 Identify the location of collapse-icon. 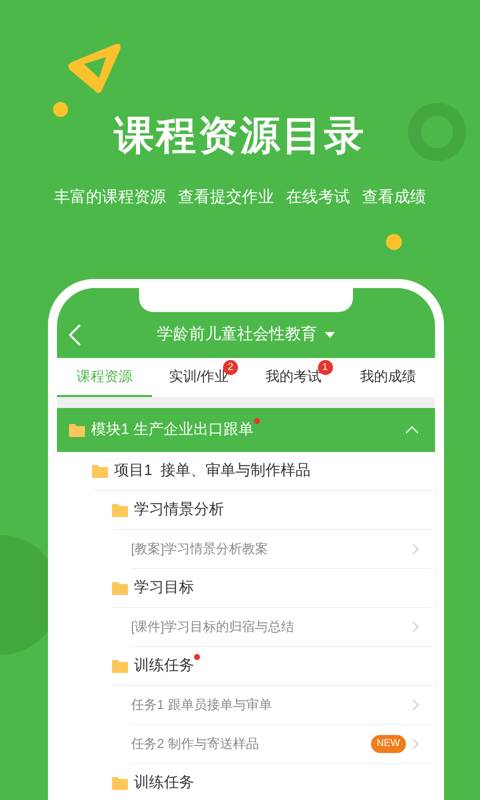
(412, 430).